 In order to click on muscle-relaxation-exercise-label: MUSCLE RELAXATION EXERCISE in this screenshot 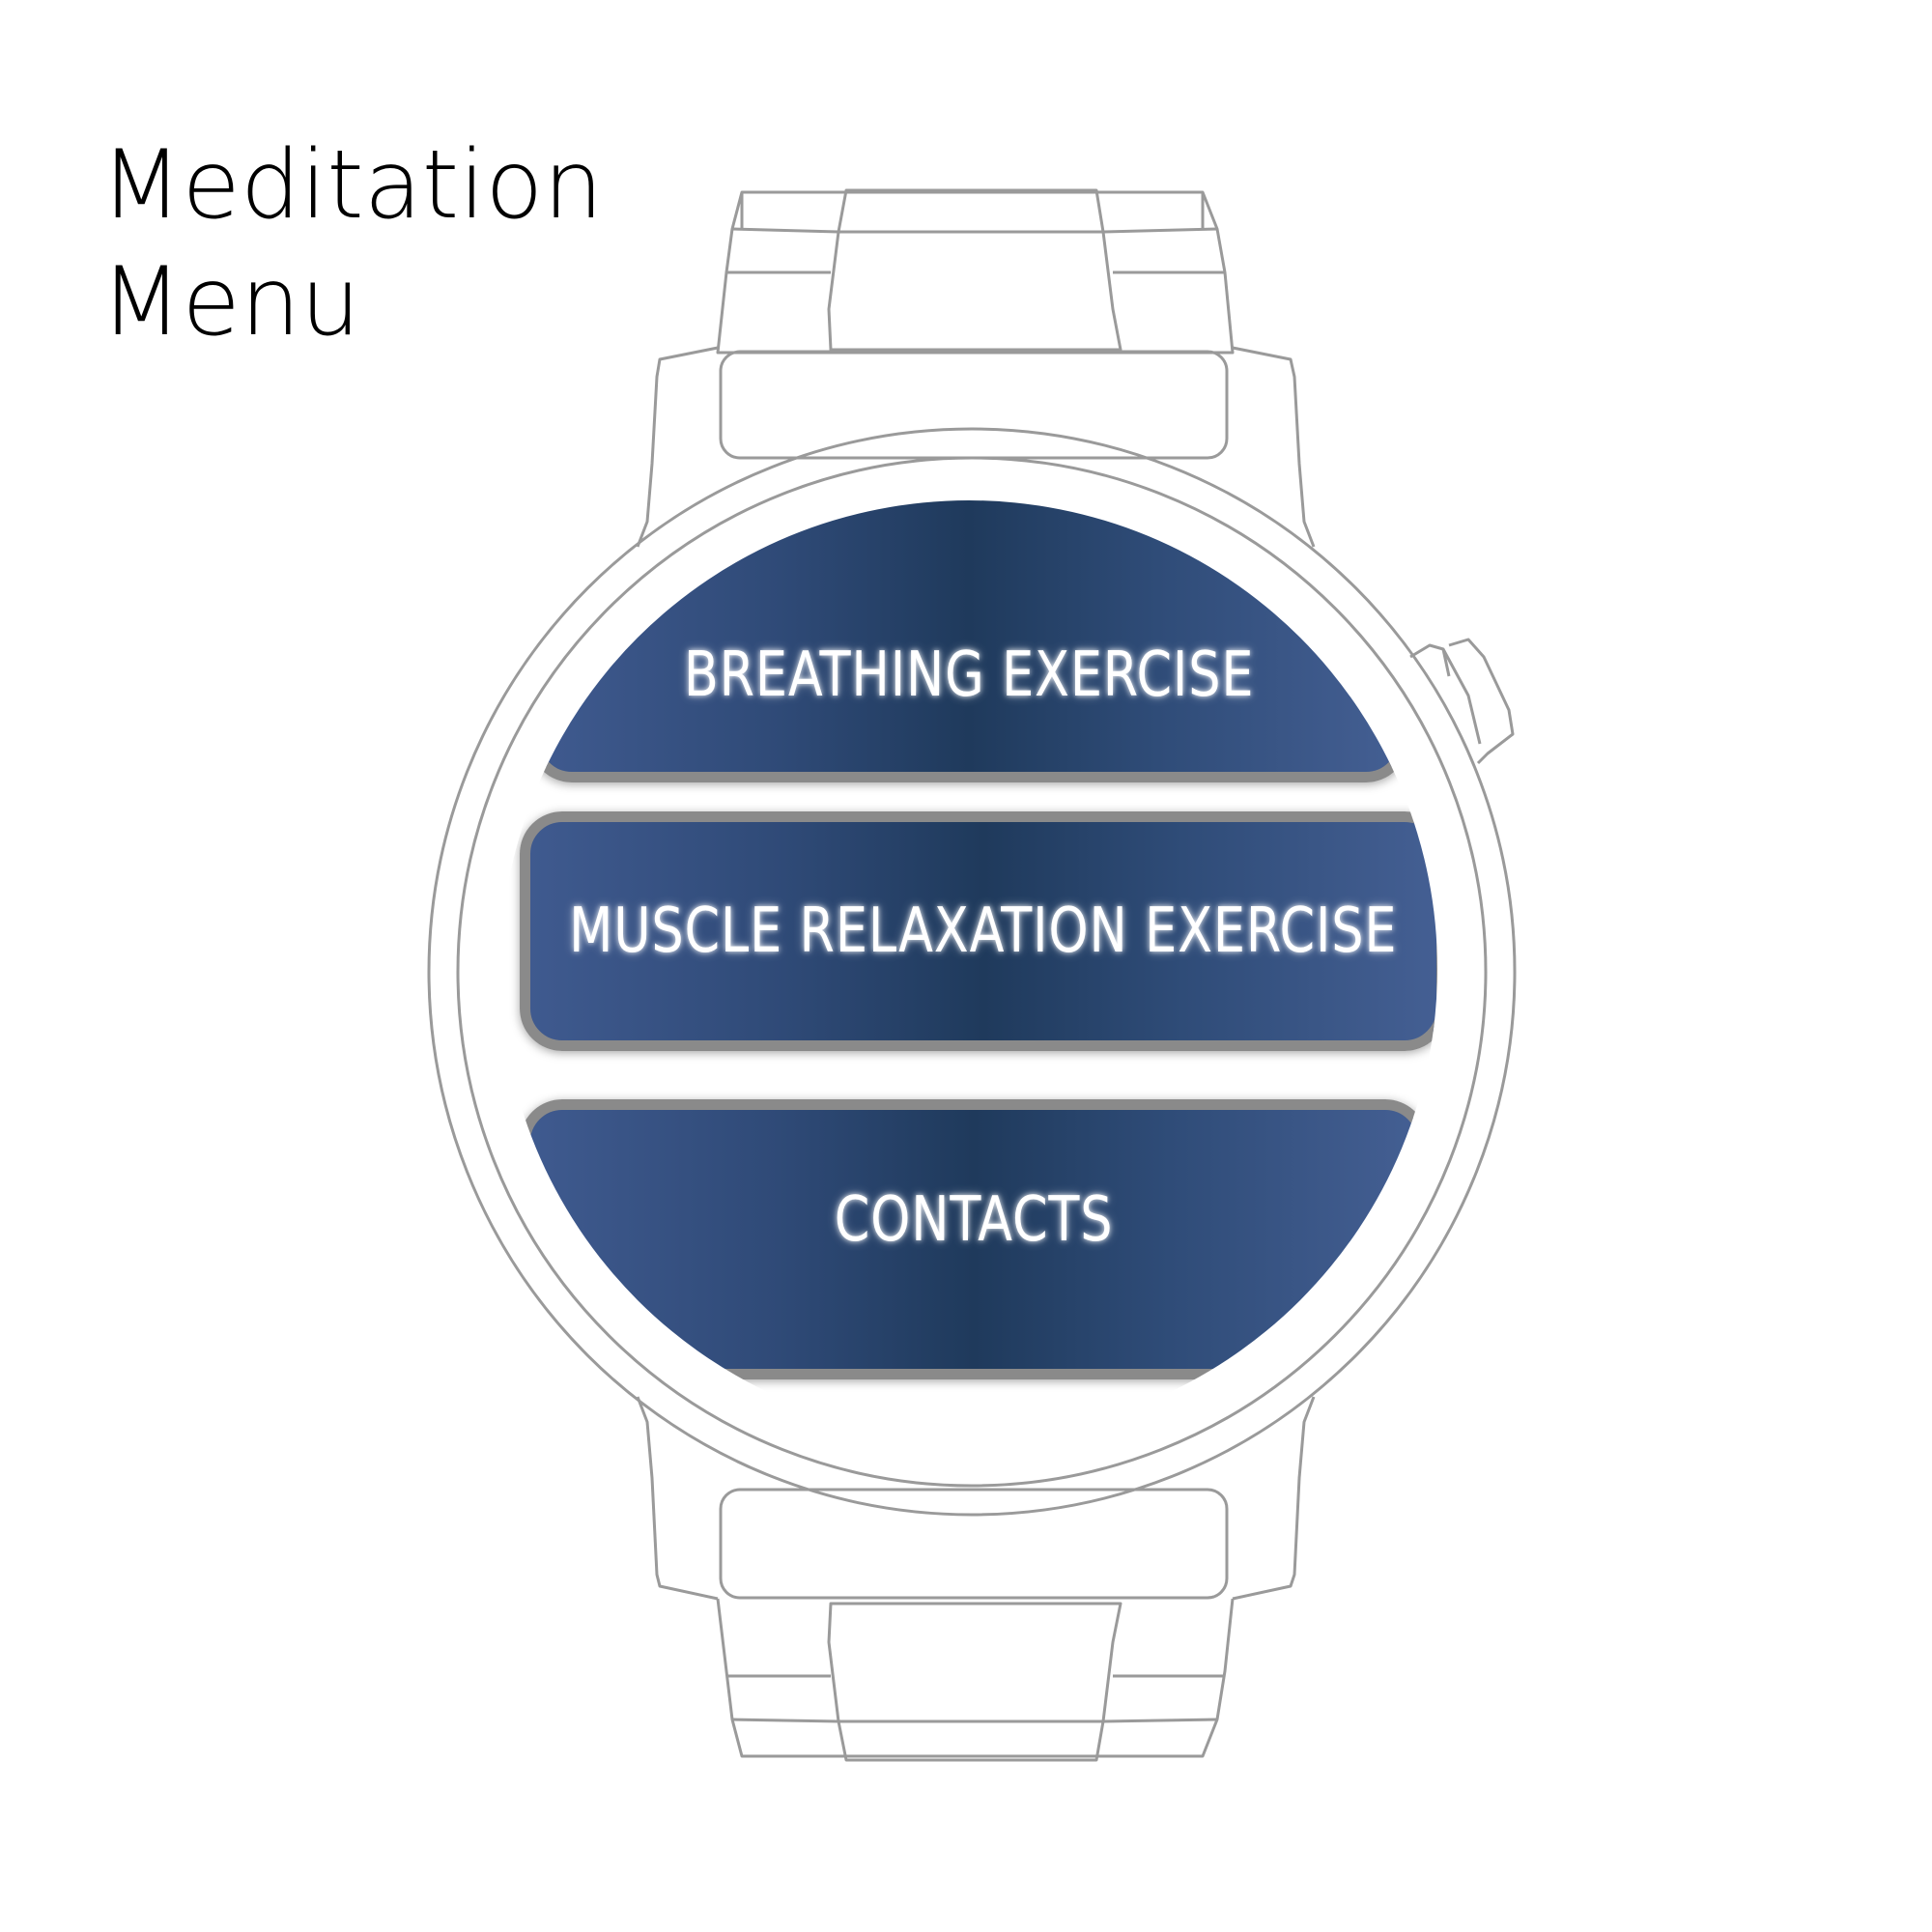, I will do `click(983, 931)`.